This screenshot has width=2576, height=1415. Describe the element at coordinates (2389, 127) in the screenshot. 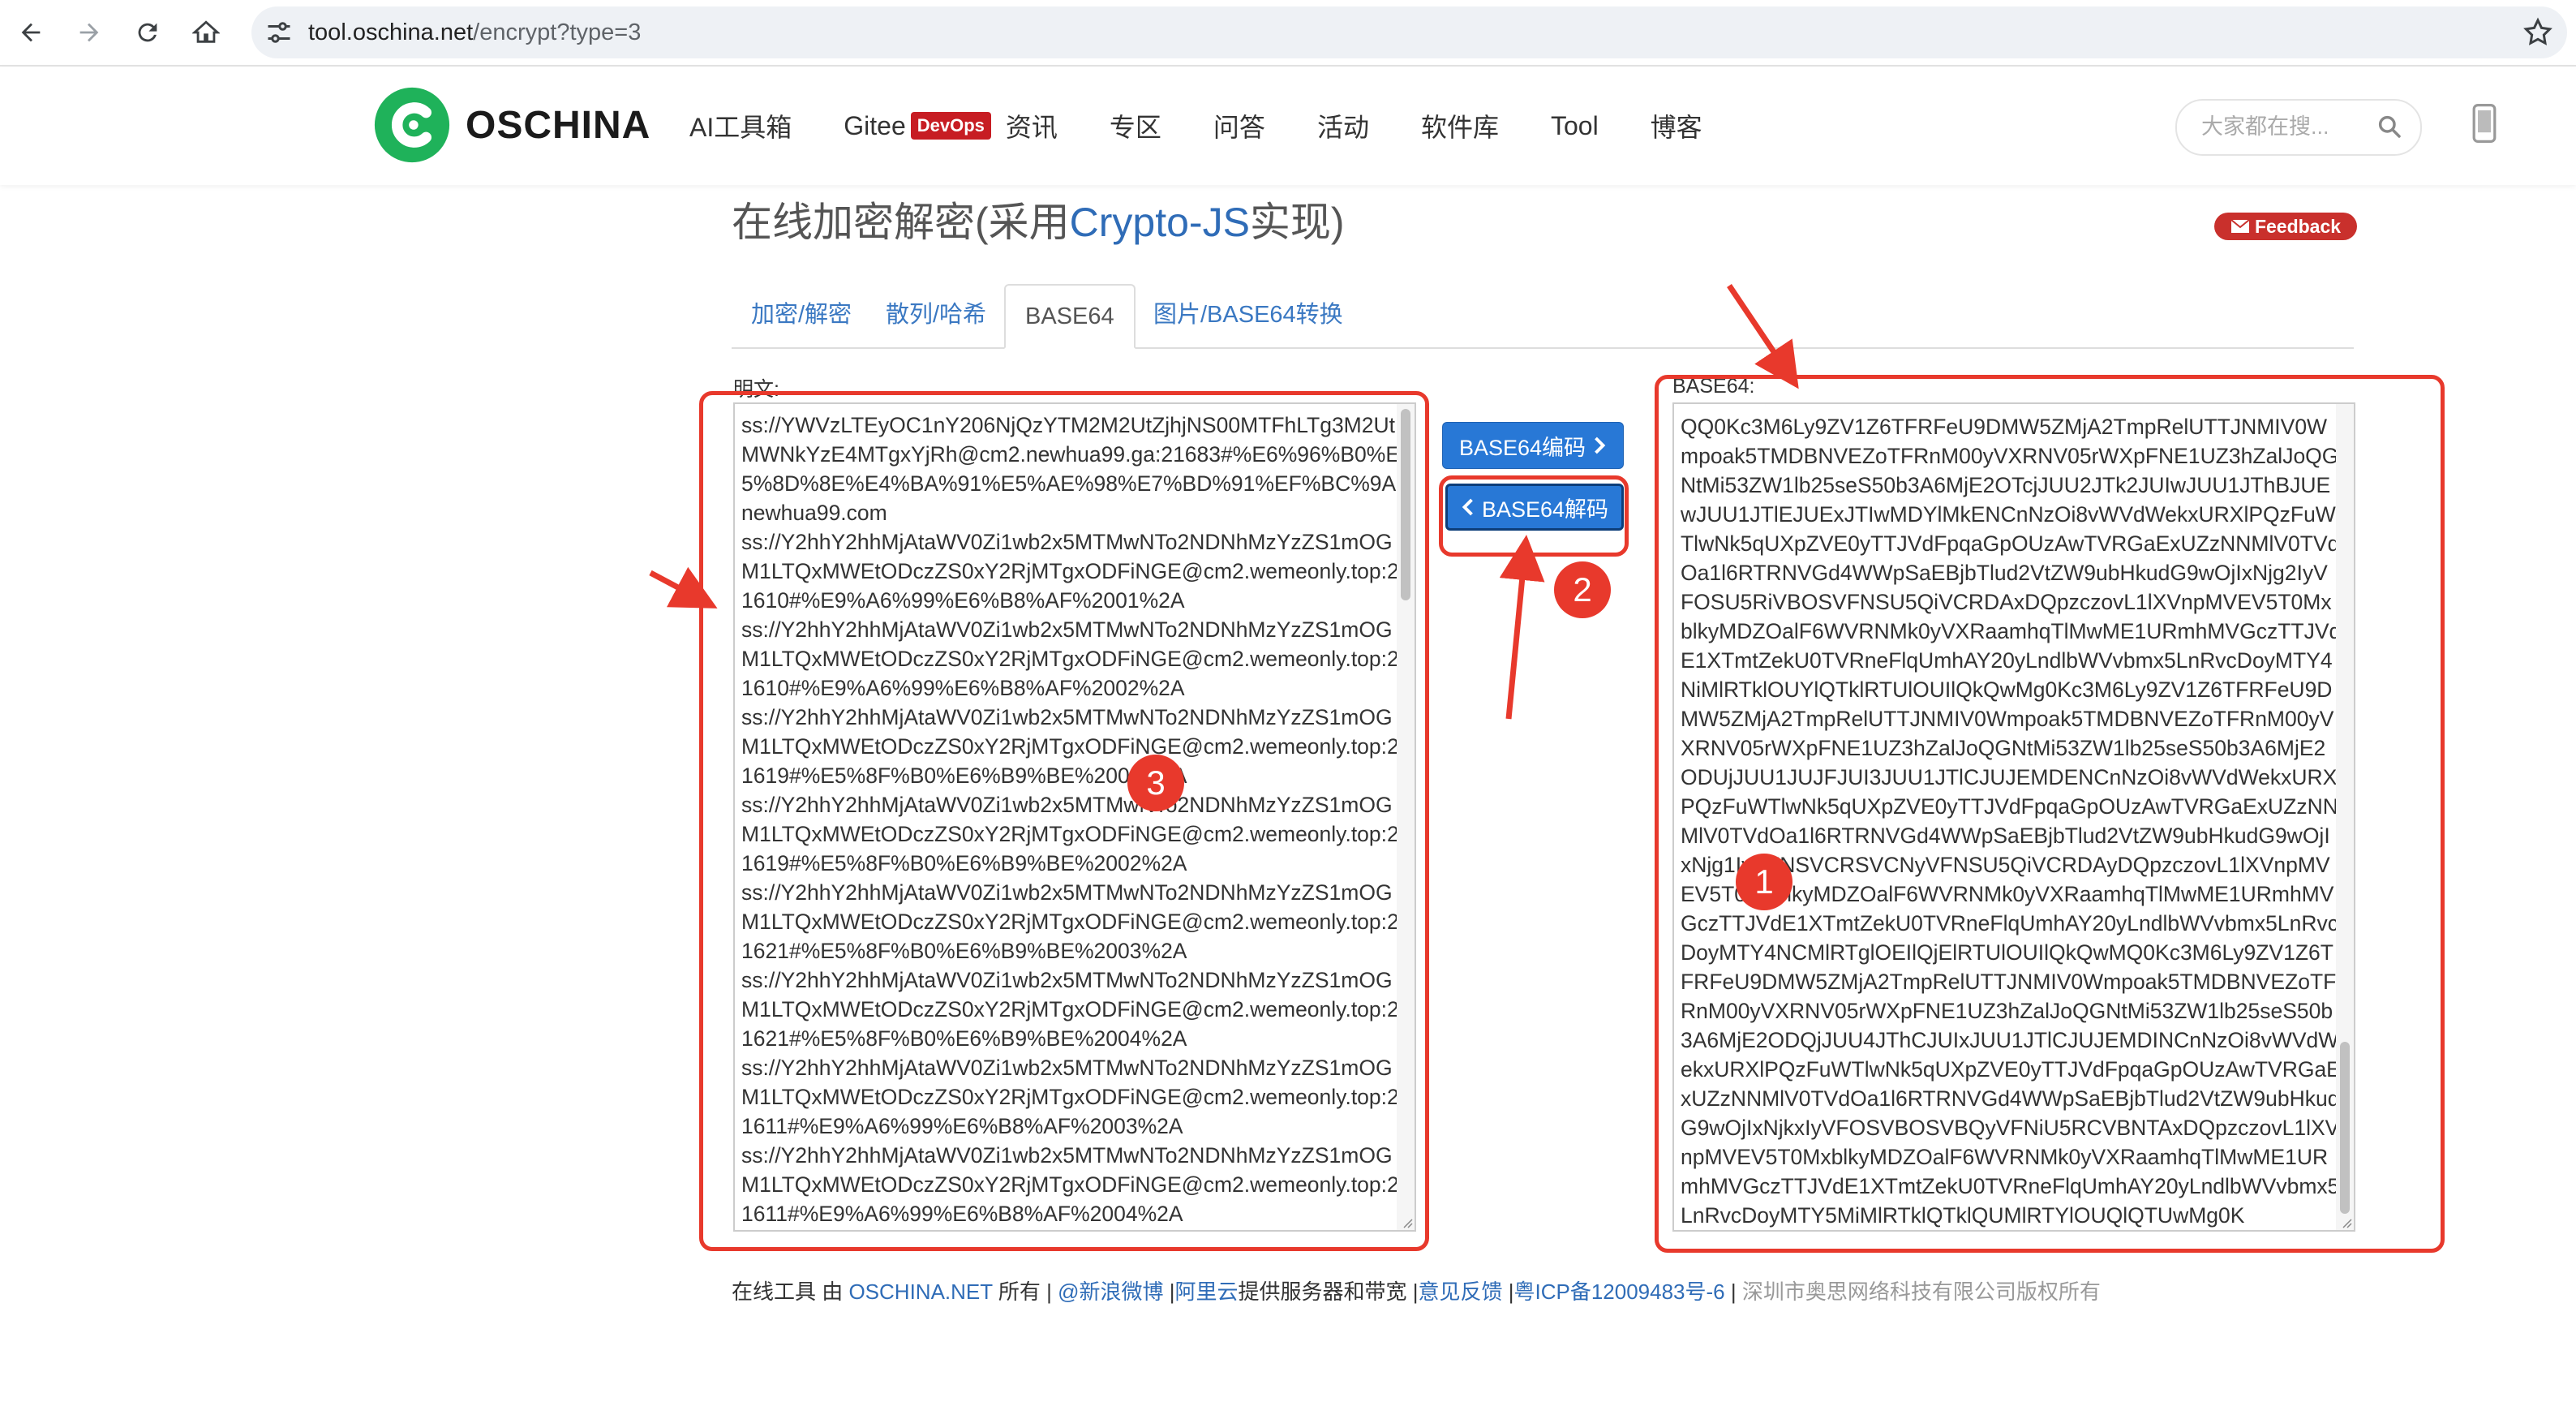

I see `search-icon` at that location.